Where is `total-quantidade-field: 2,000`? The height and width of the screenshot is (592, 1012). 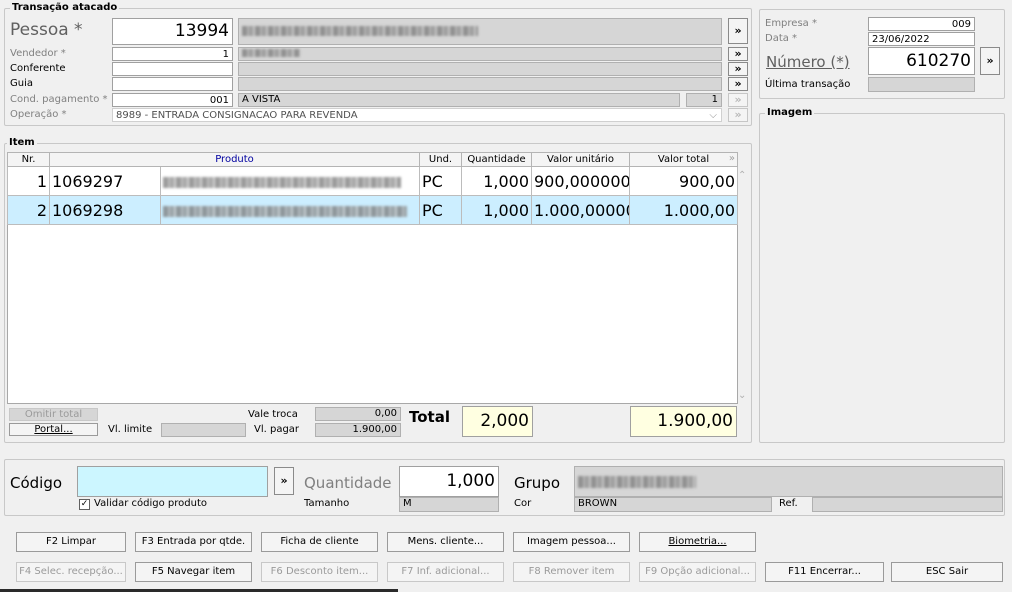 total-quantidade-field: 2,000 is located at coordinates (497, 421).